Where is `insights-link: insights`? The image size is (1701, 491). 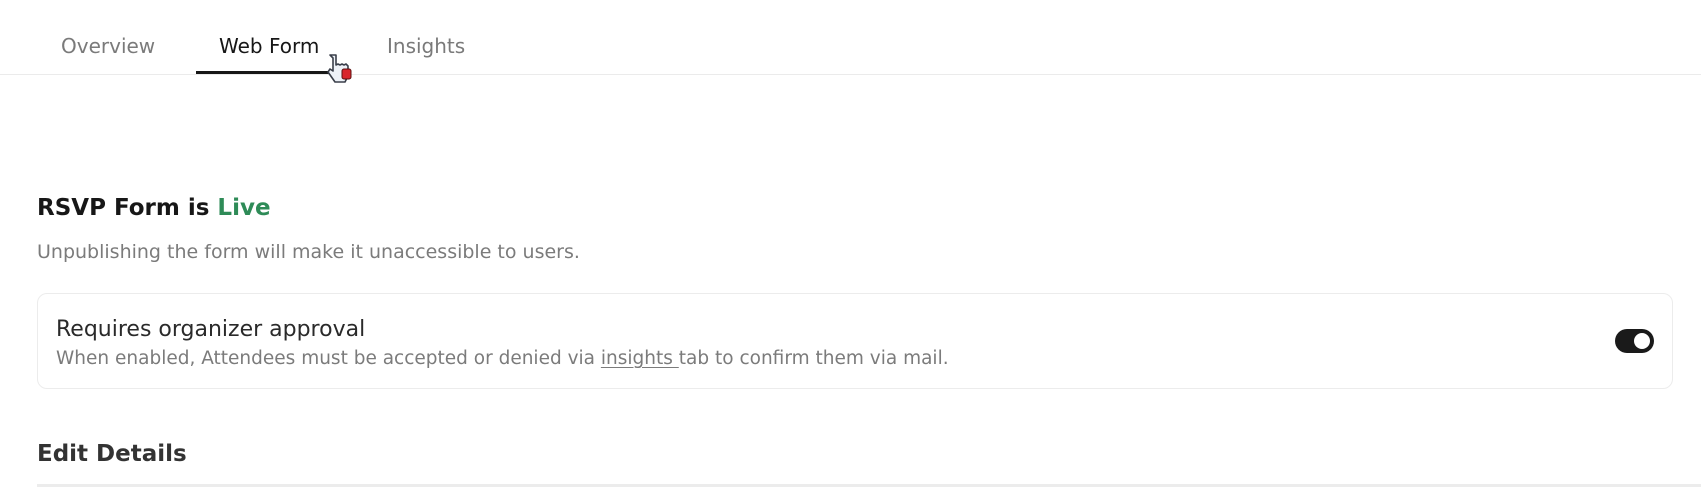 insights-link: insights is located at coordinates (640, 358).